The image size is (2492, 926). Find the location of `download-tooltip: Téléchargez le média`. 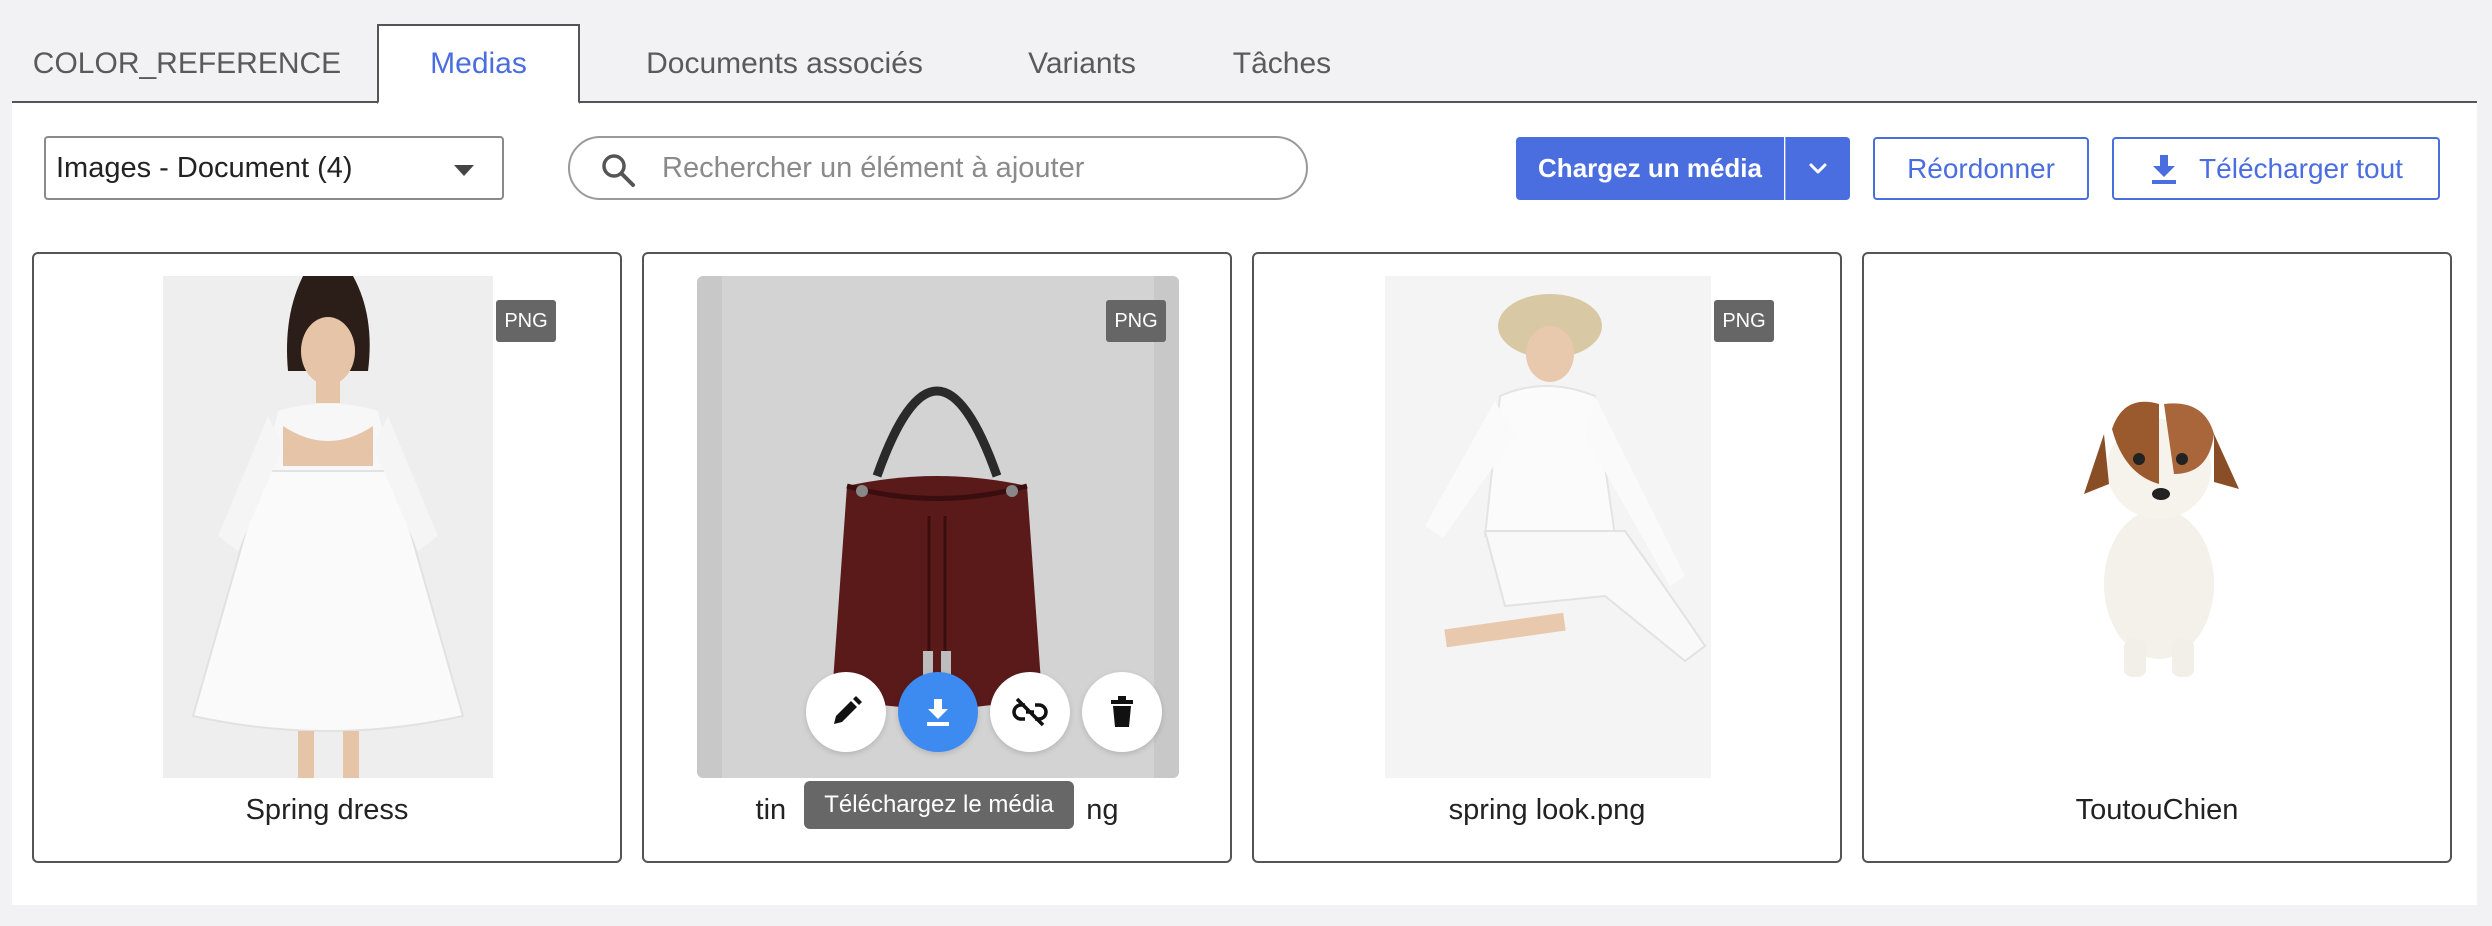

download-tooltip: Téléchargez le média is located at coordinates (939, 805).